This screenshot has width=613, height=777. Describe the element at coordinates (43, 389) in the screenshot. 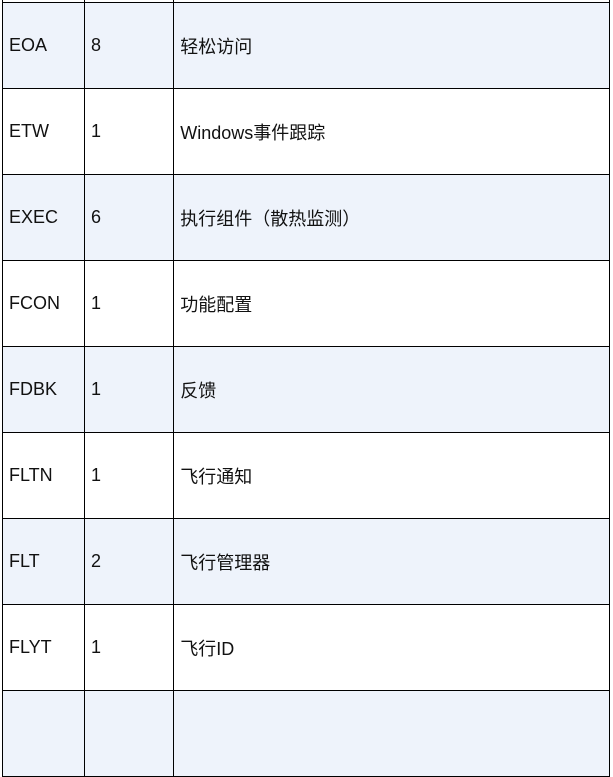

I see `code-cell: FDBK` at that location.